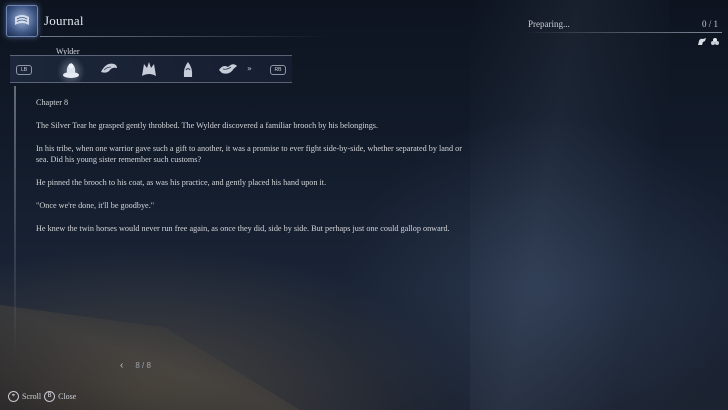  Describe the element at coordinates (702, 41) in the screenshot. I see `horse-icon` at that location.